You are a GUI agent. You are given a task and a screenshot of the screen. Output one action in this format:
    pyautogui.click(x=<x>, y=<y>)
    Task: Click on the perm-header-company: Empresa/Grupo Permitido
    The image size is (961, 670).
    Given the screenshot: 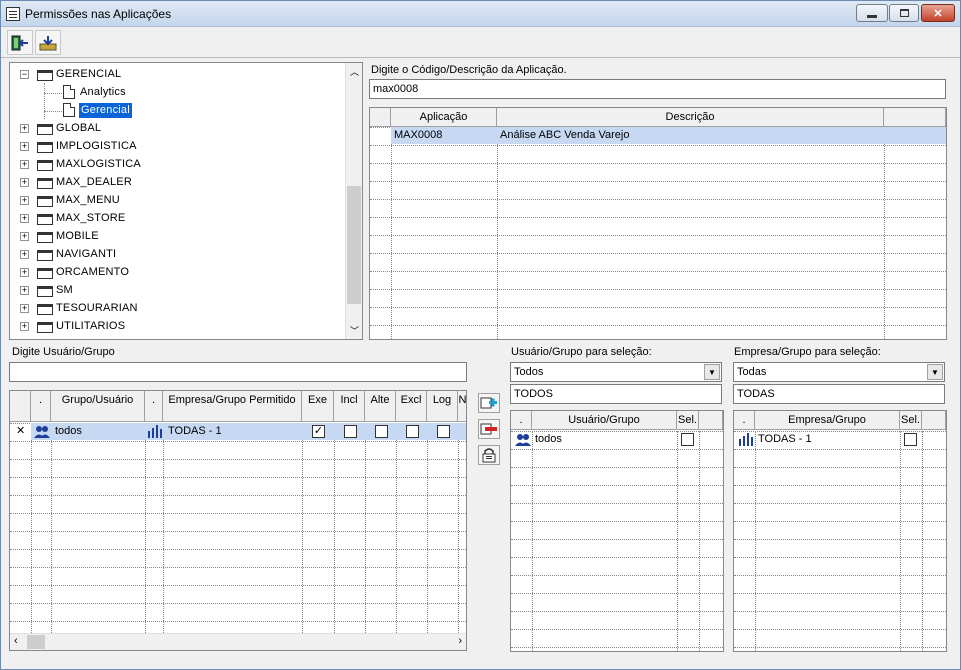 What is the action you would take?
    pyautogui.click(x=232, y=406)
    